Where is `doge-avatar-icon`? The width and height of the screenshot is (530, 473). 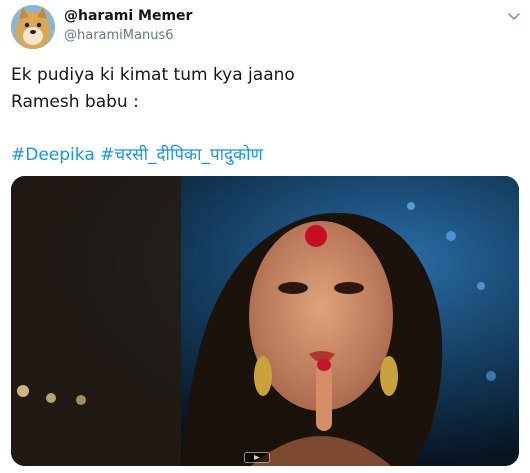 doge-avatar-icon is located at coordinates (33, 27).